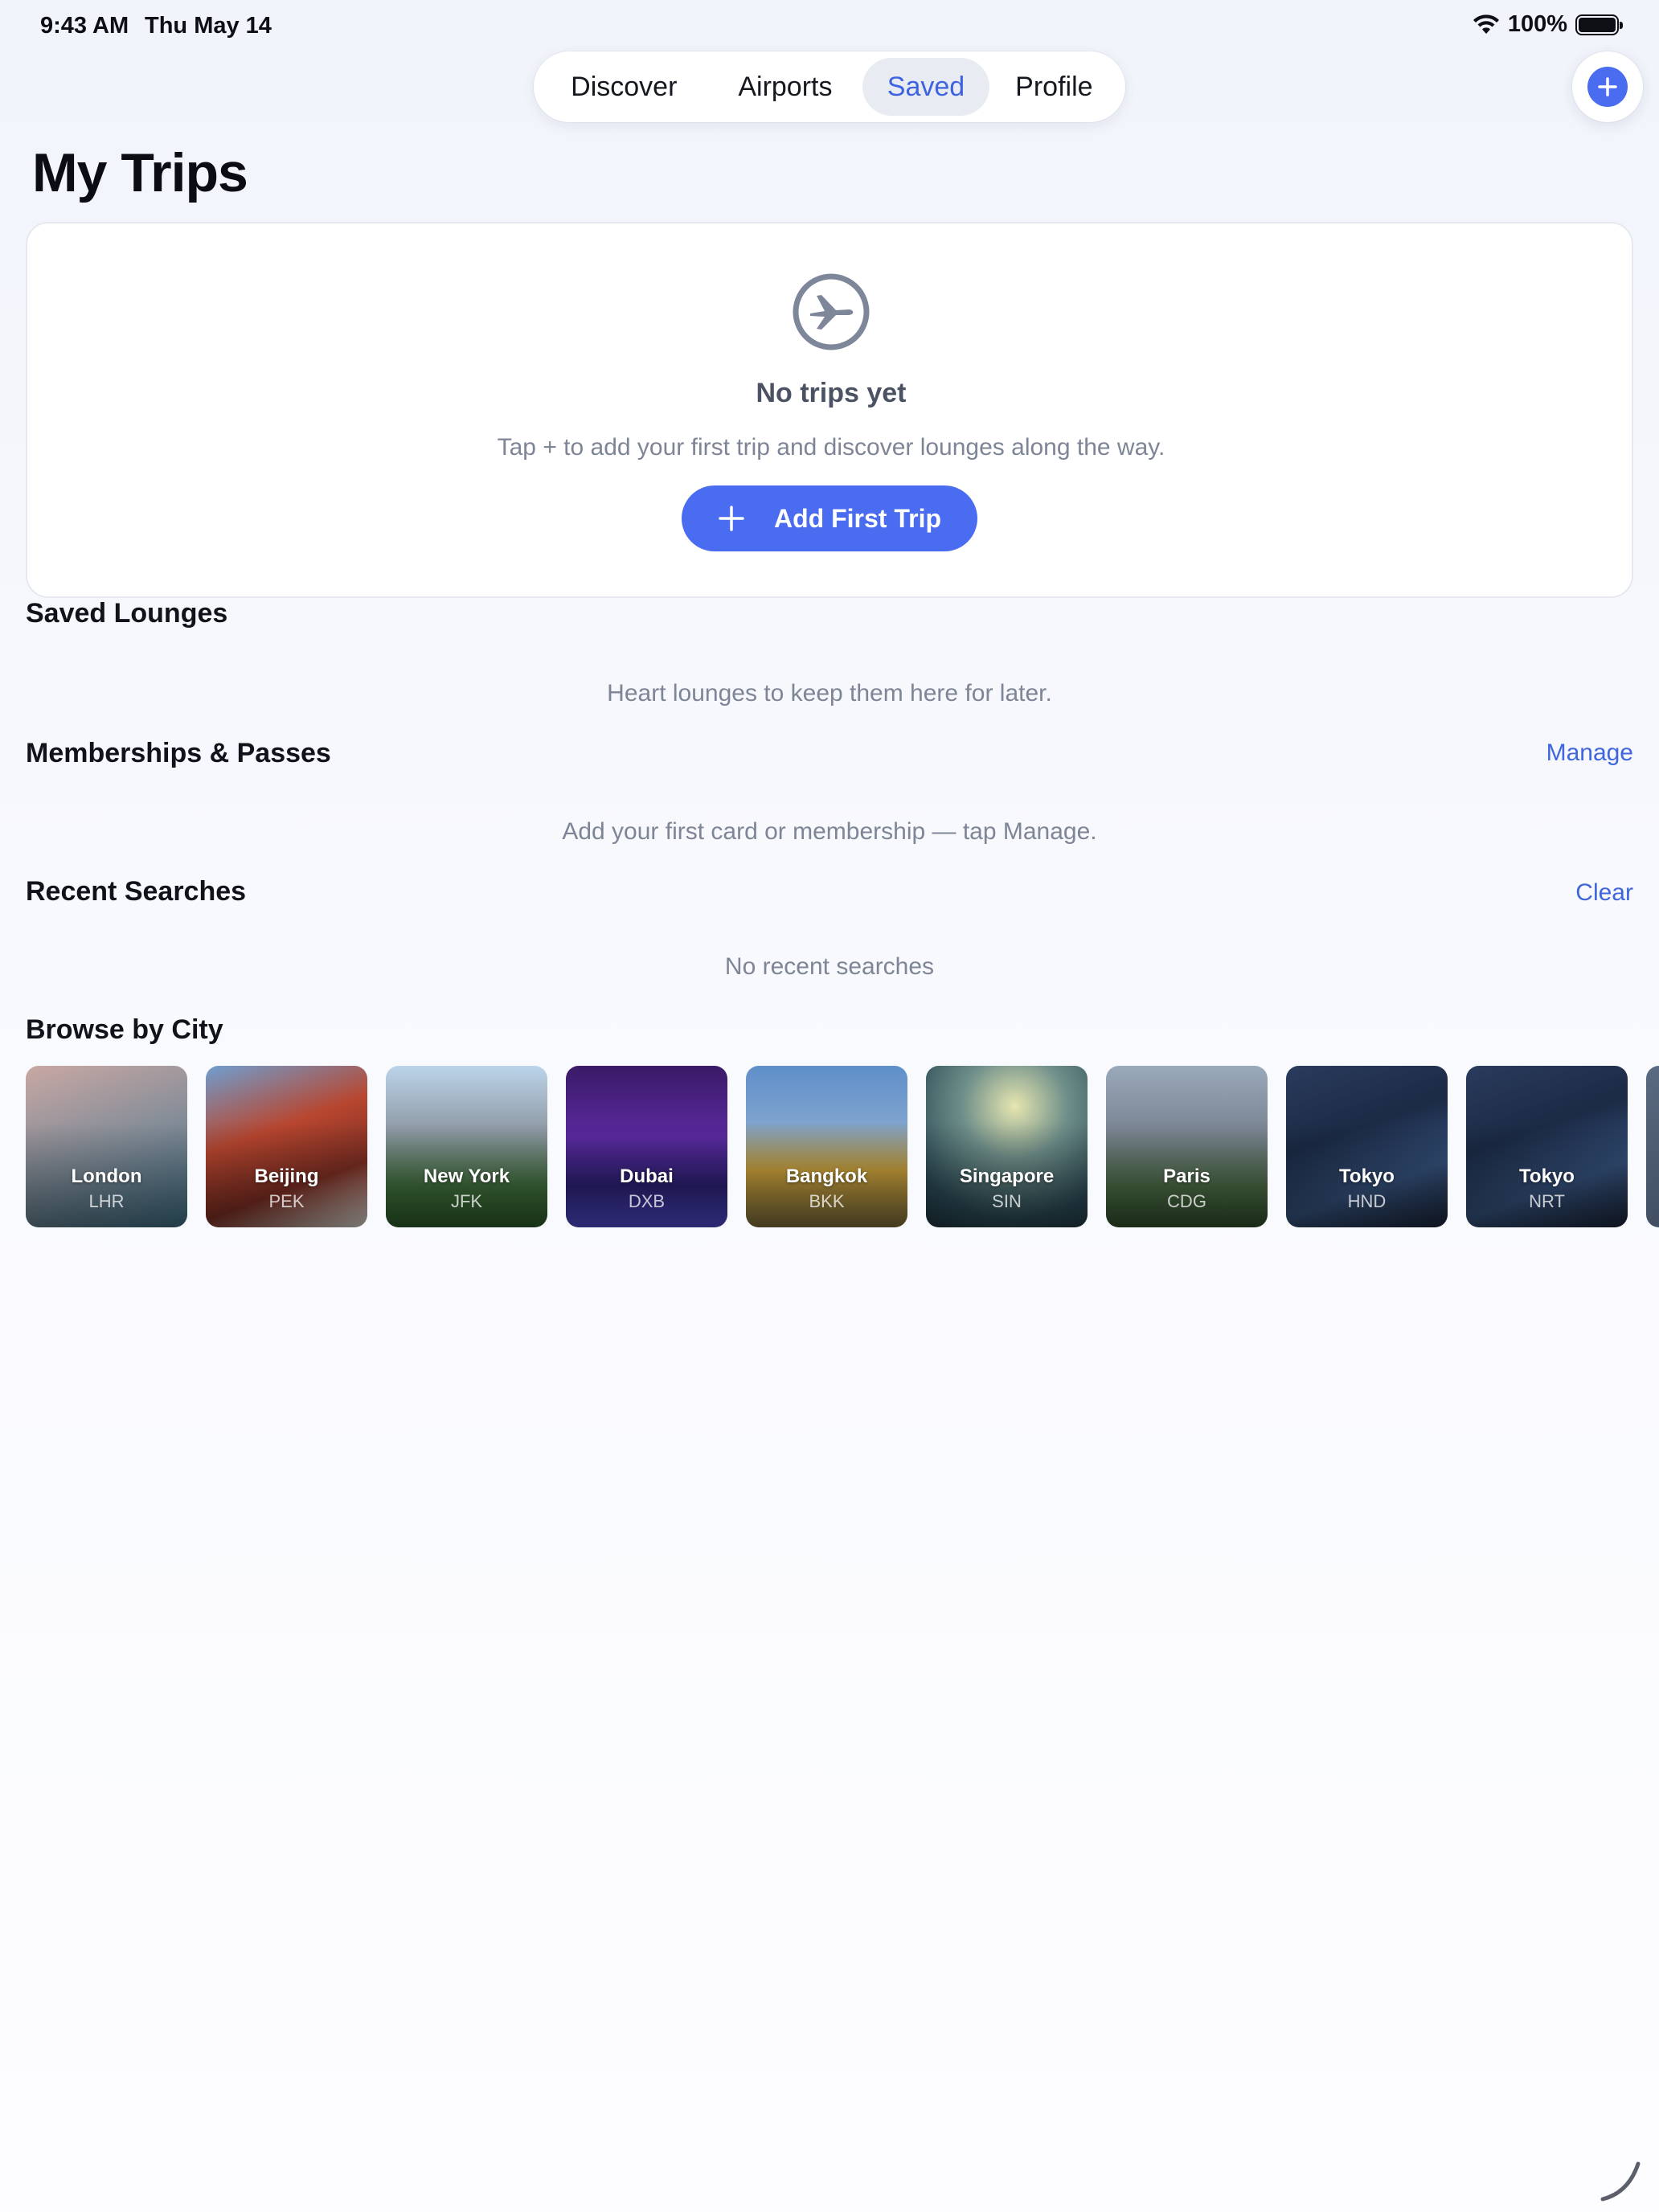 The width and height of the screenshot is (1659, 2212). I want to click on add-trip-fab, so click(1607, 86).